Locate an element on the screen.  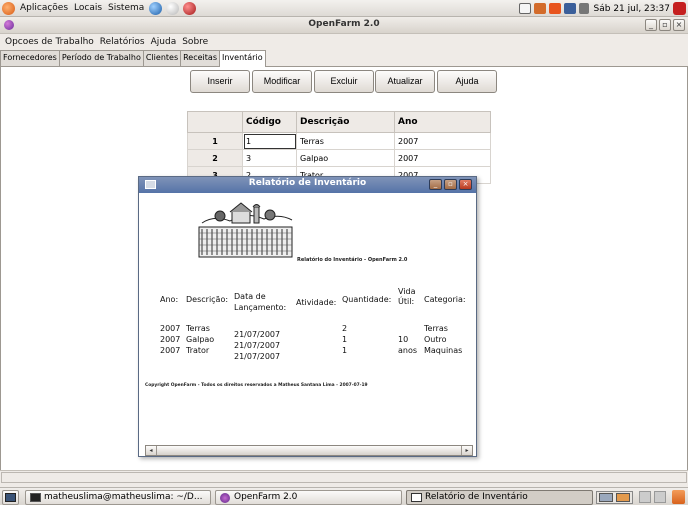
menu-ajuda: Ajuda is located at coordinates (164, 42).